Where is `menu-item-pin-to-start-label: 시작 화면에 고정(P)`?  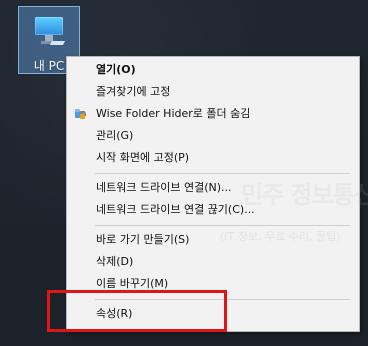
menu-item-pin-to-start-label: 시작 화면에 고정(P) is located at coordinates (143, 157).